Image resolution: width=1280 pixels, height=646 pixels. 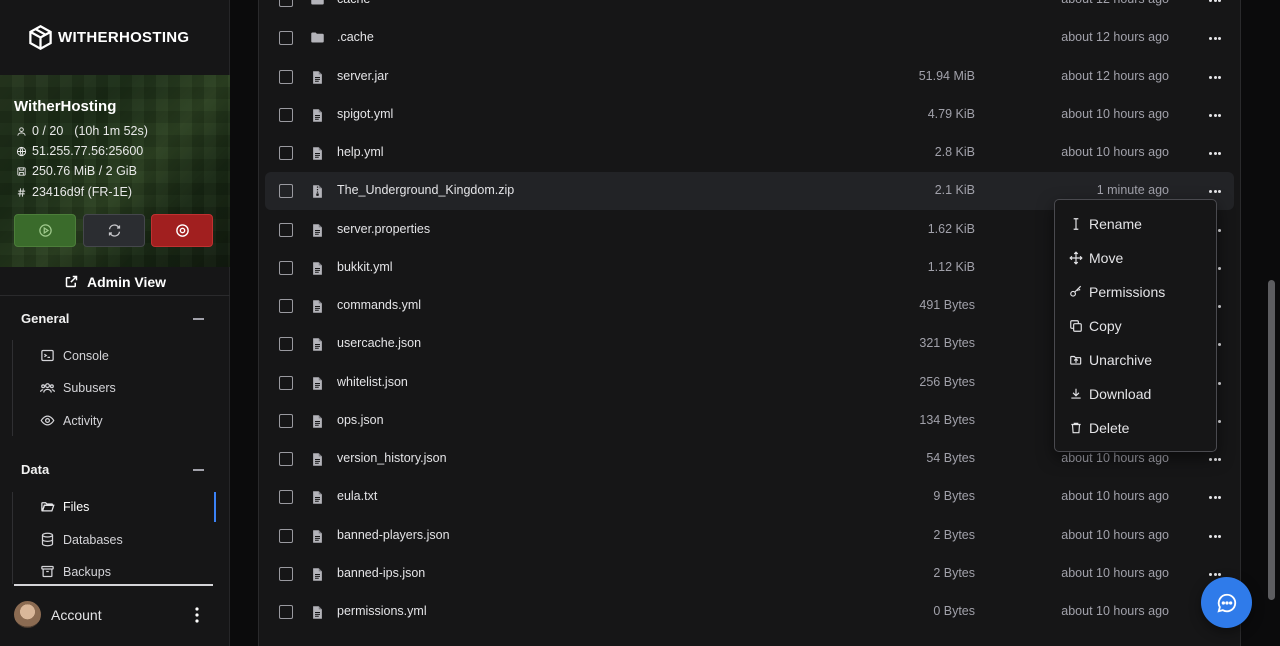 I want to click on file-name: permissions.yml, so click(x=382, y=611).